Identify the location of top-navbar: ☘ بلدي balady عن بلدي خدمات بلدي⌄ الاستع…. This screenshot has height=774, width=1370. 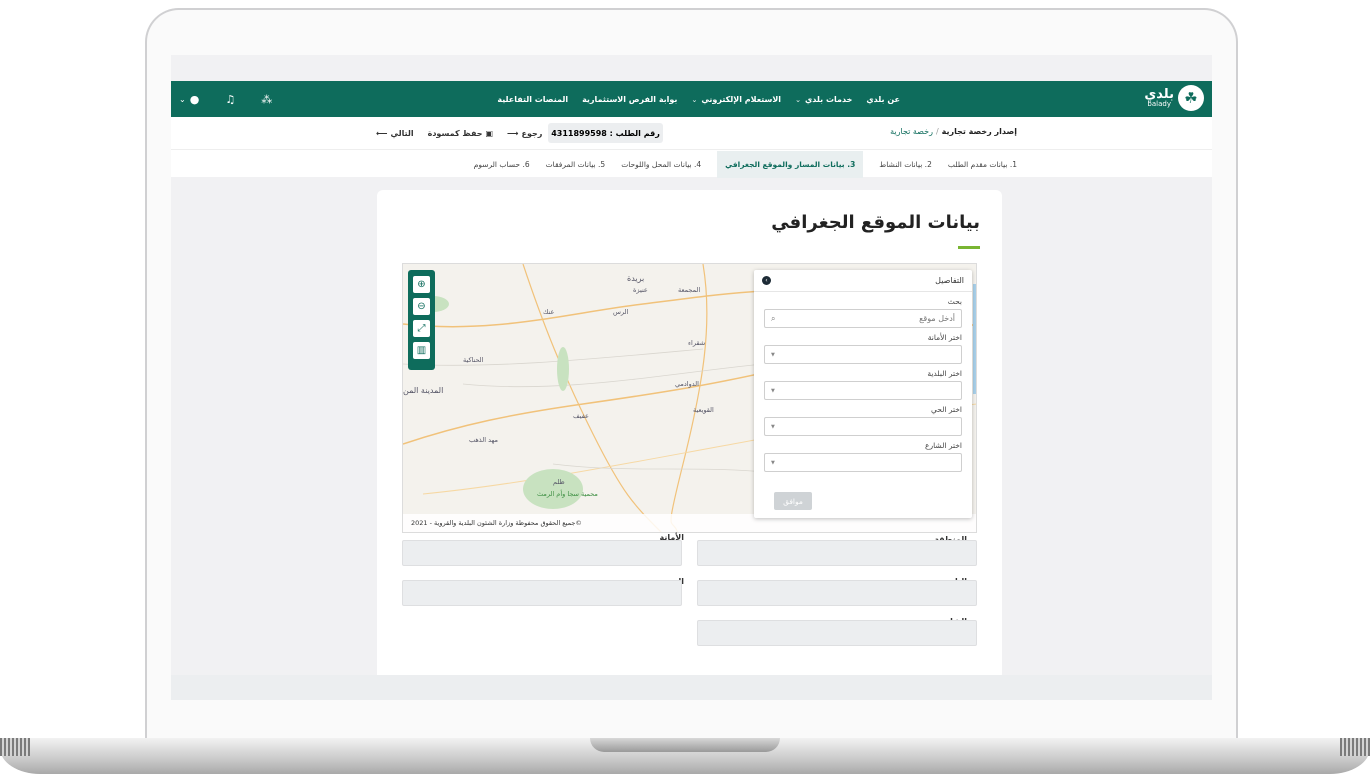
(691, 99).